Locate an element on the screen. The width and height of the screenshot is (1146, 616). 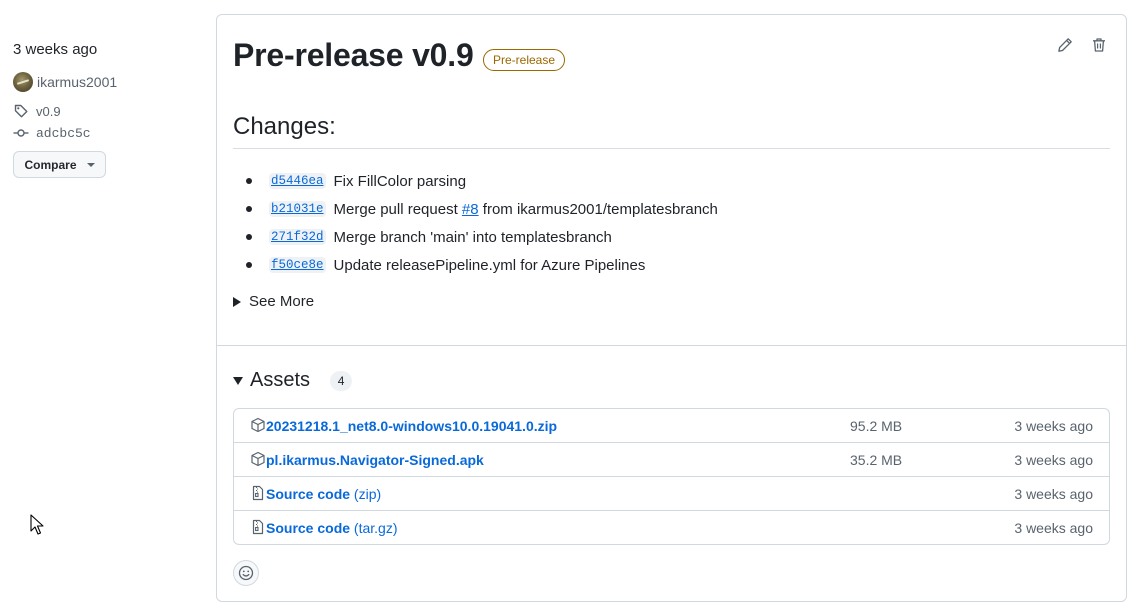
compare-button: Compare is located at coordinates (59, 164).